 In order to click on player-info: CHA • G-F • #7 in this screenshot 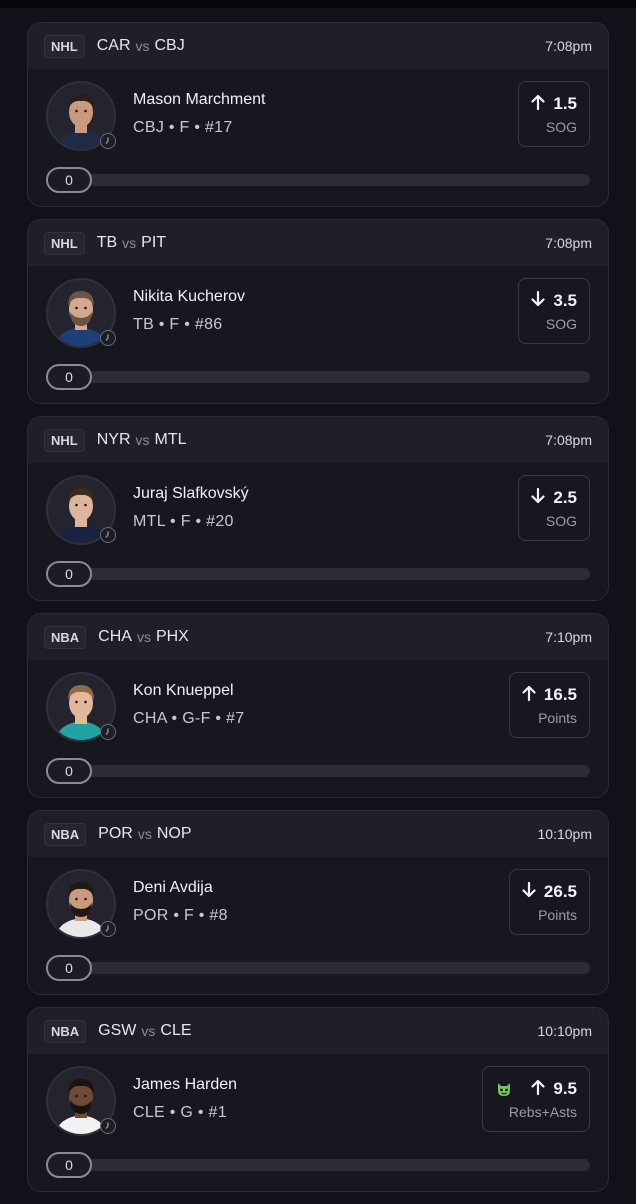, I will do `click(189, 718)`.